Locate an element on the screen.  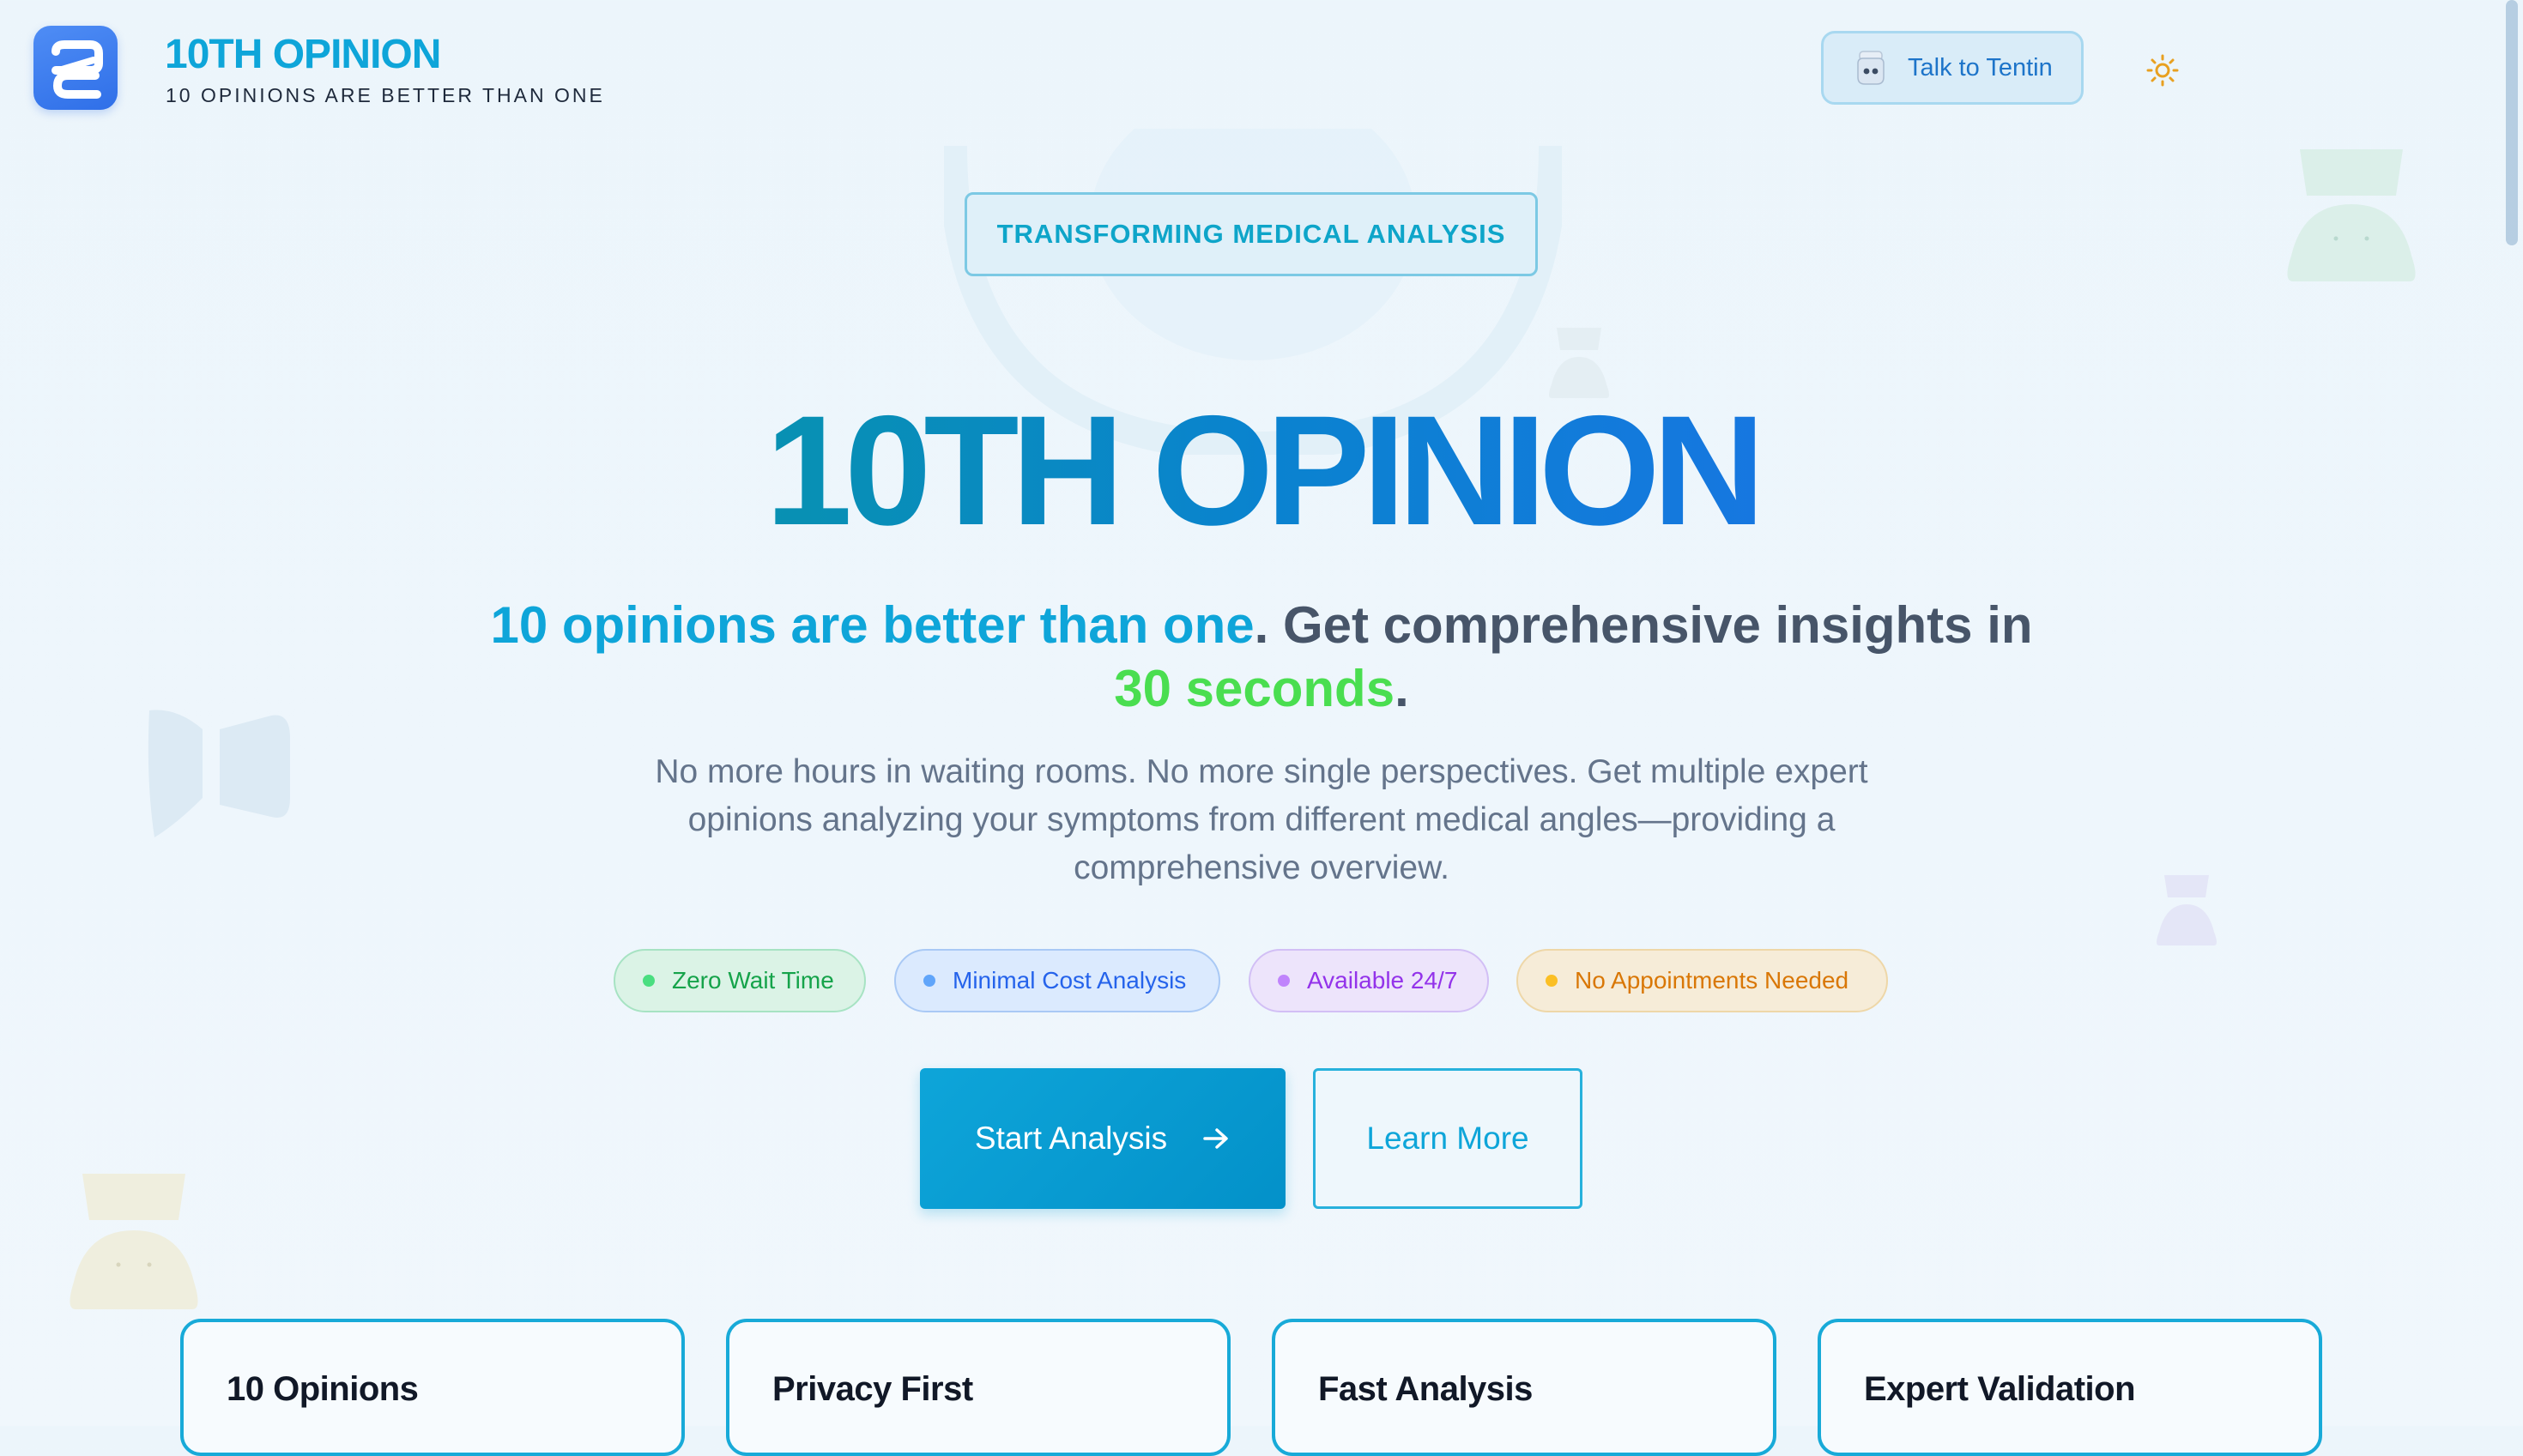
feature-chip-no-appointments: No Appointments Needed is located at coordinates (1702, 980).